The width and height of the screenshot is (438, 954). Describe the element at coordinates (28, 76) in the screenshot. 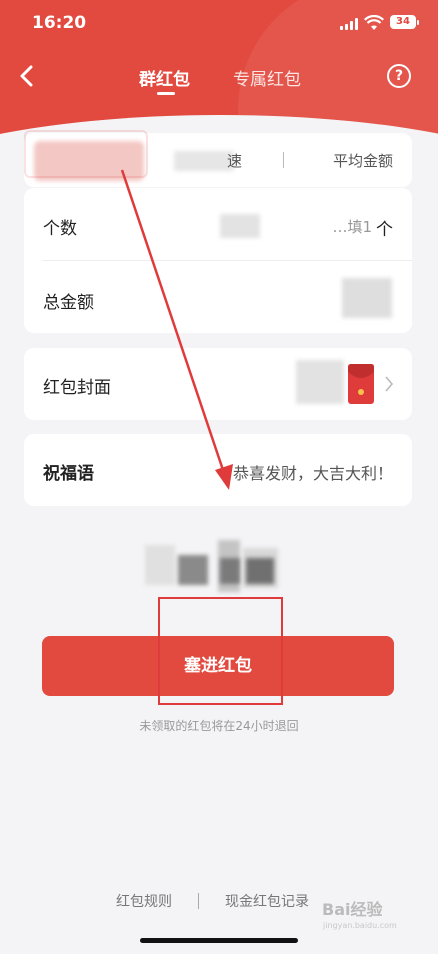

I see `back-icon` at that location.